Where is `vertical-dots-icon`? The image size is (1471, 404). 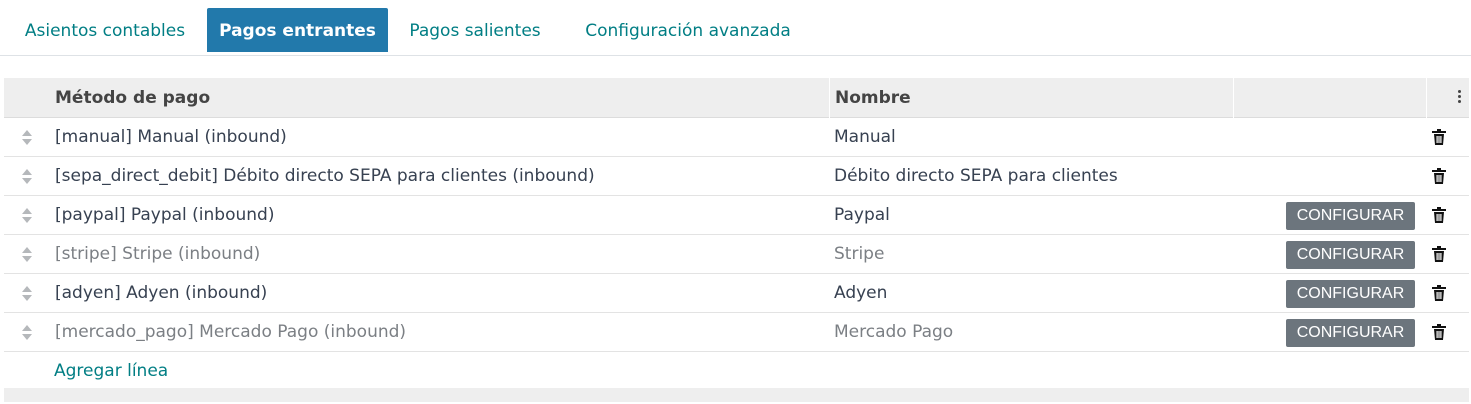 vertical-dots-icon is located at coordinates (1459, 98).